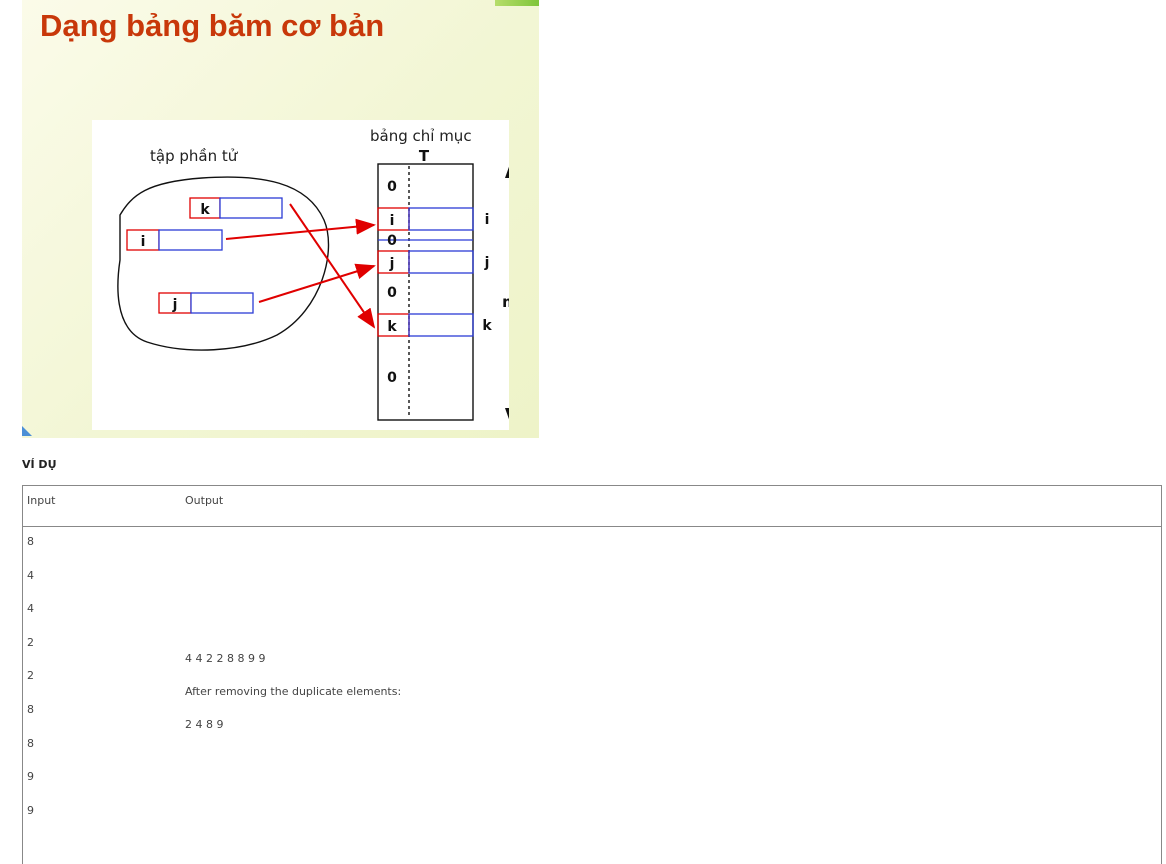  I want to click on index-label: i, so click(487, 220).